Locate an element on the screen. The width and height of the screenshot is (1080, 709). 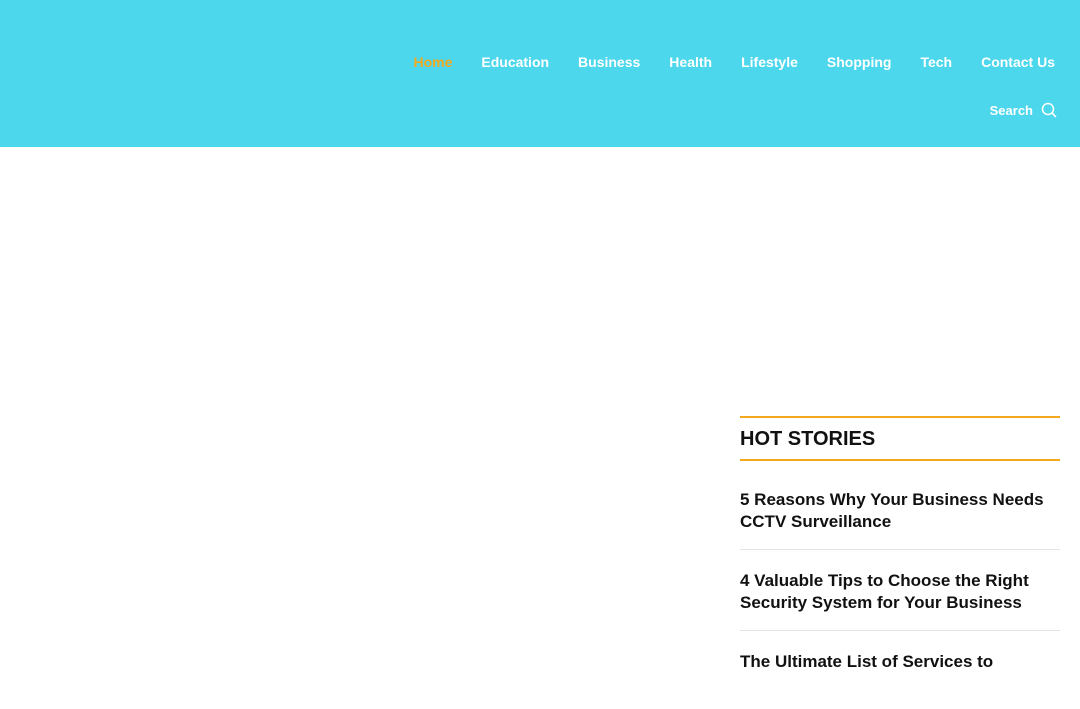
nav-item-business: Business is located at coordinates (609, 62).